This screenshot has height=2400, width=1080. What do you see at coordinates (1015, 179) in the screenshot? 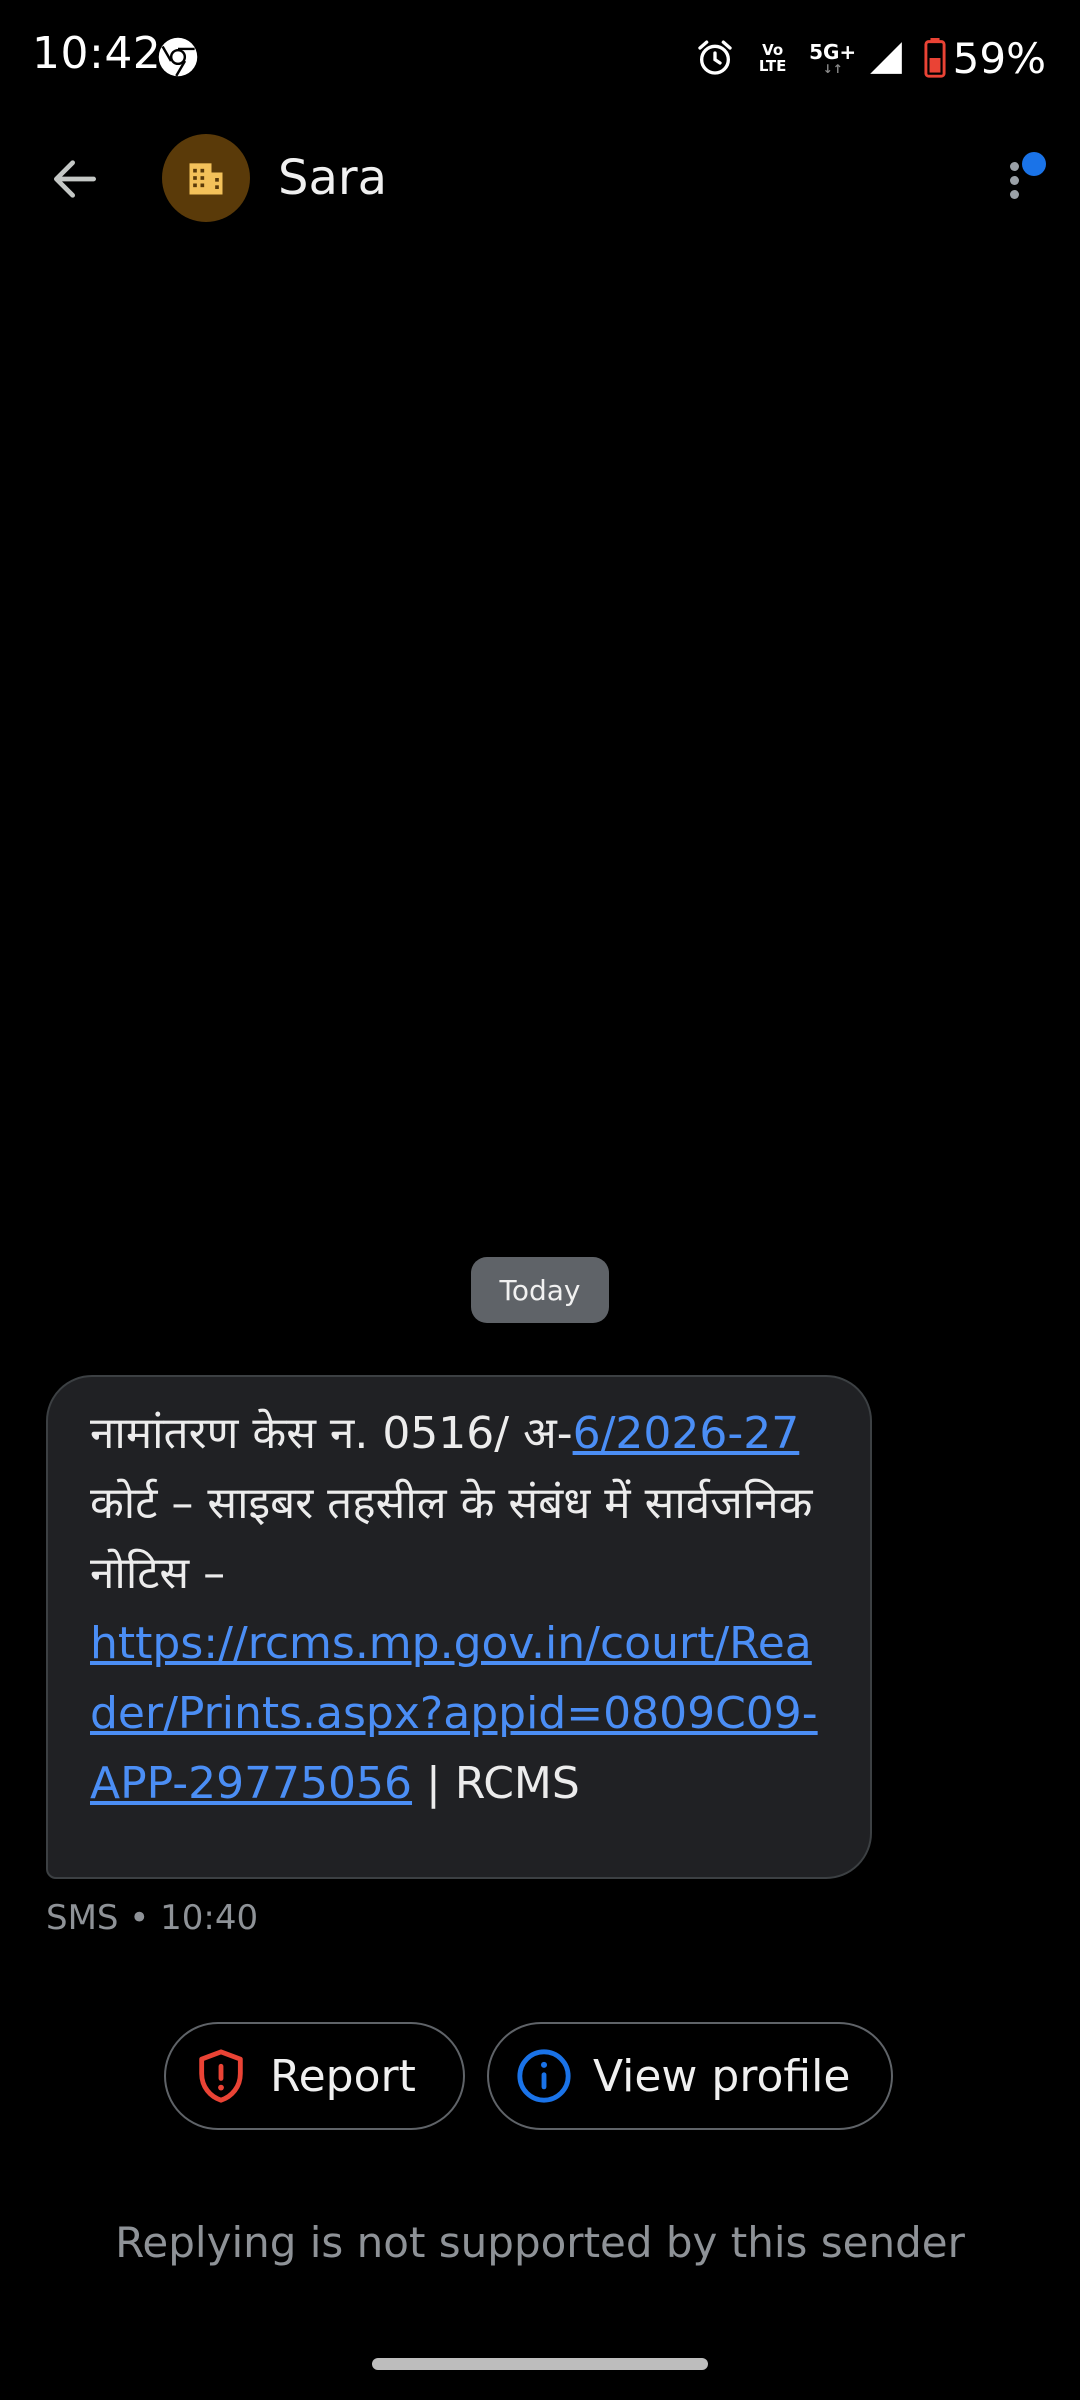
I see `more-options-button` at bounding box center [1015, 179].